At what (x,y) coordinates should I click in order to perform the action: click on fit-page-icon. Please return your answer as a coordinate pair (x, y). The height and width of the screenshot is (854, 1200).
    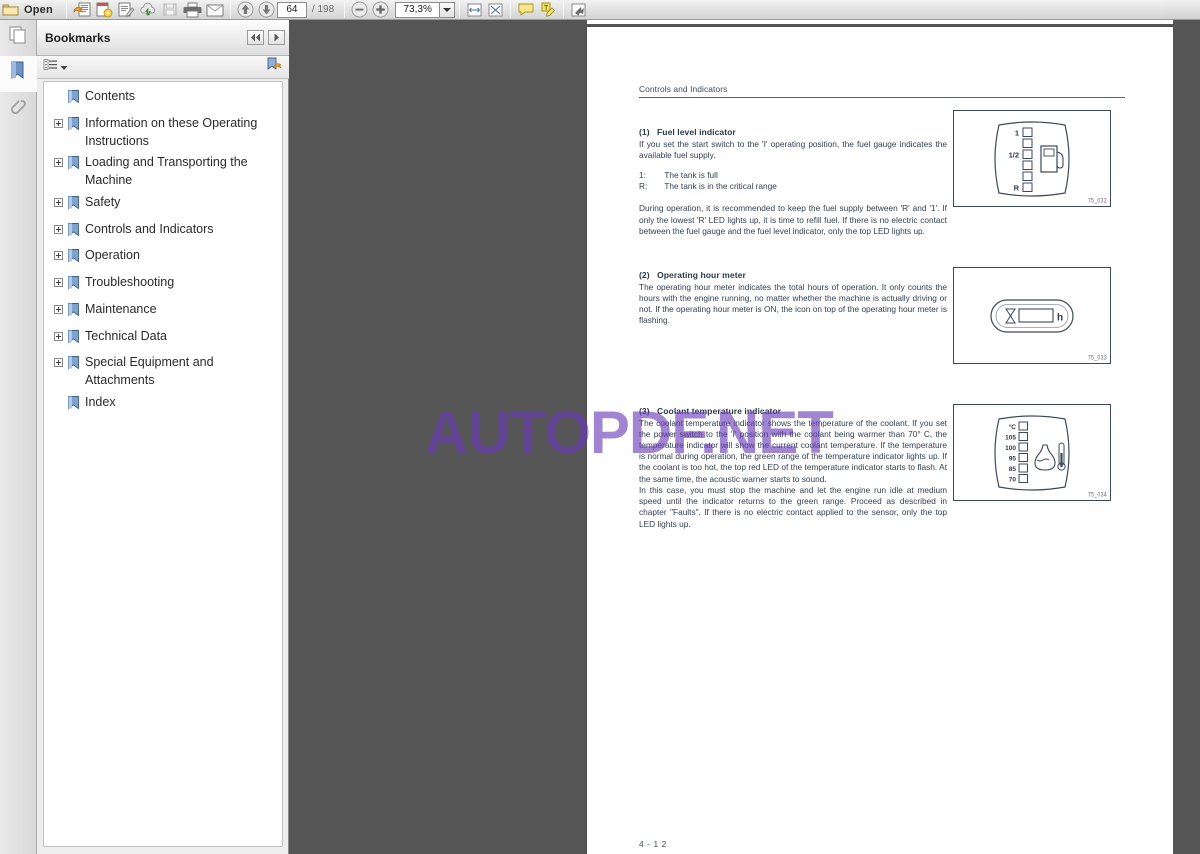
    Looking at the image, I should click on (495, 9).